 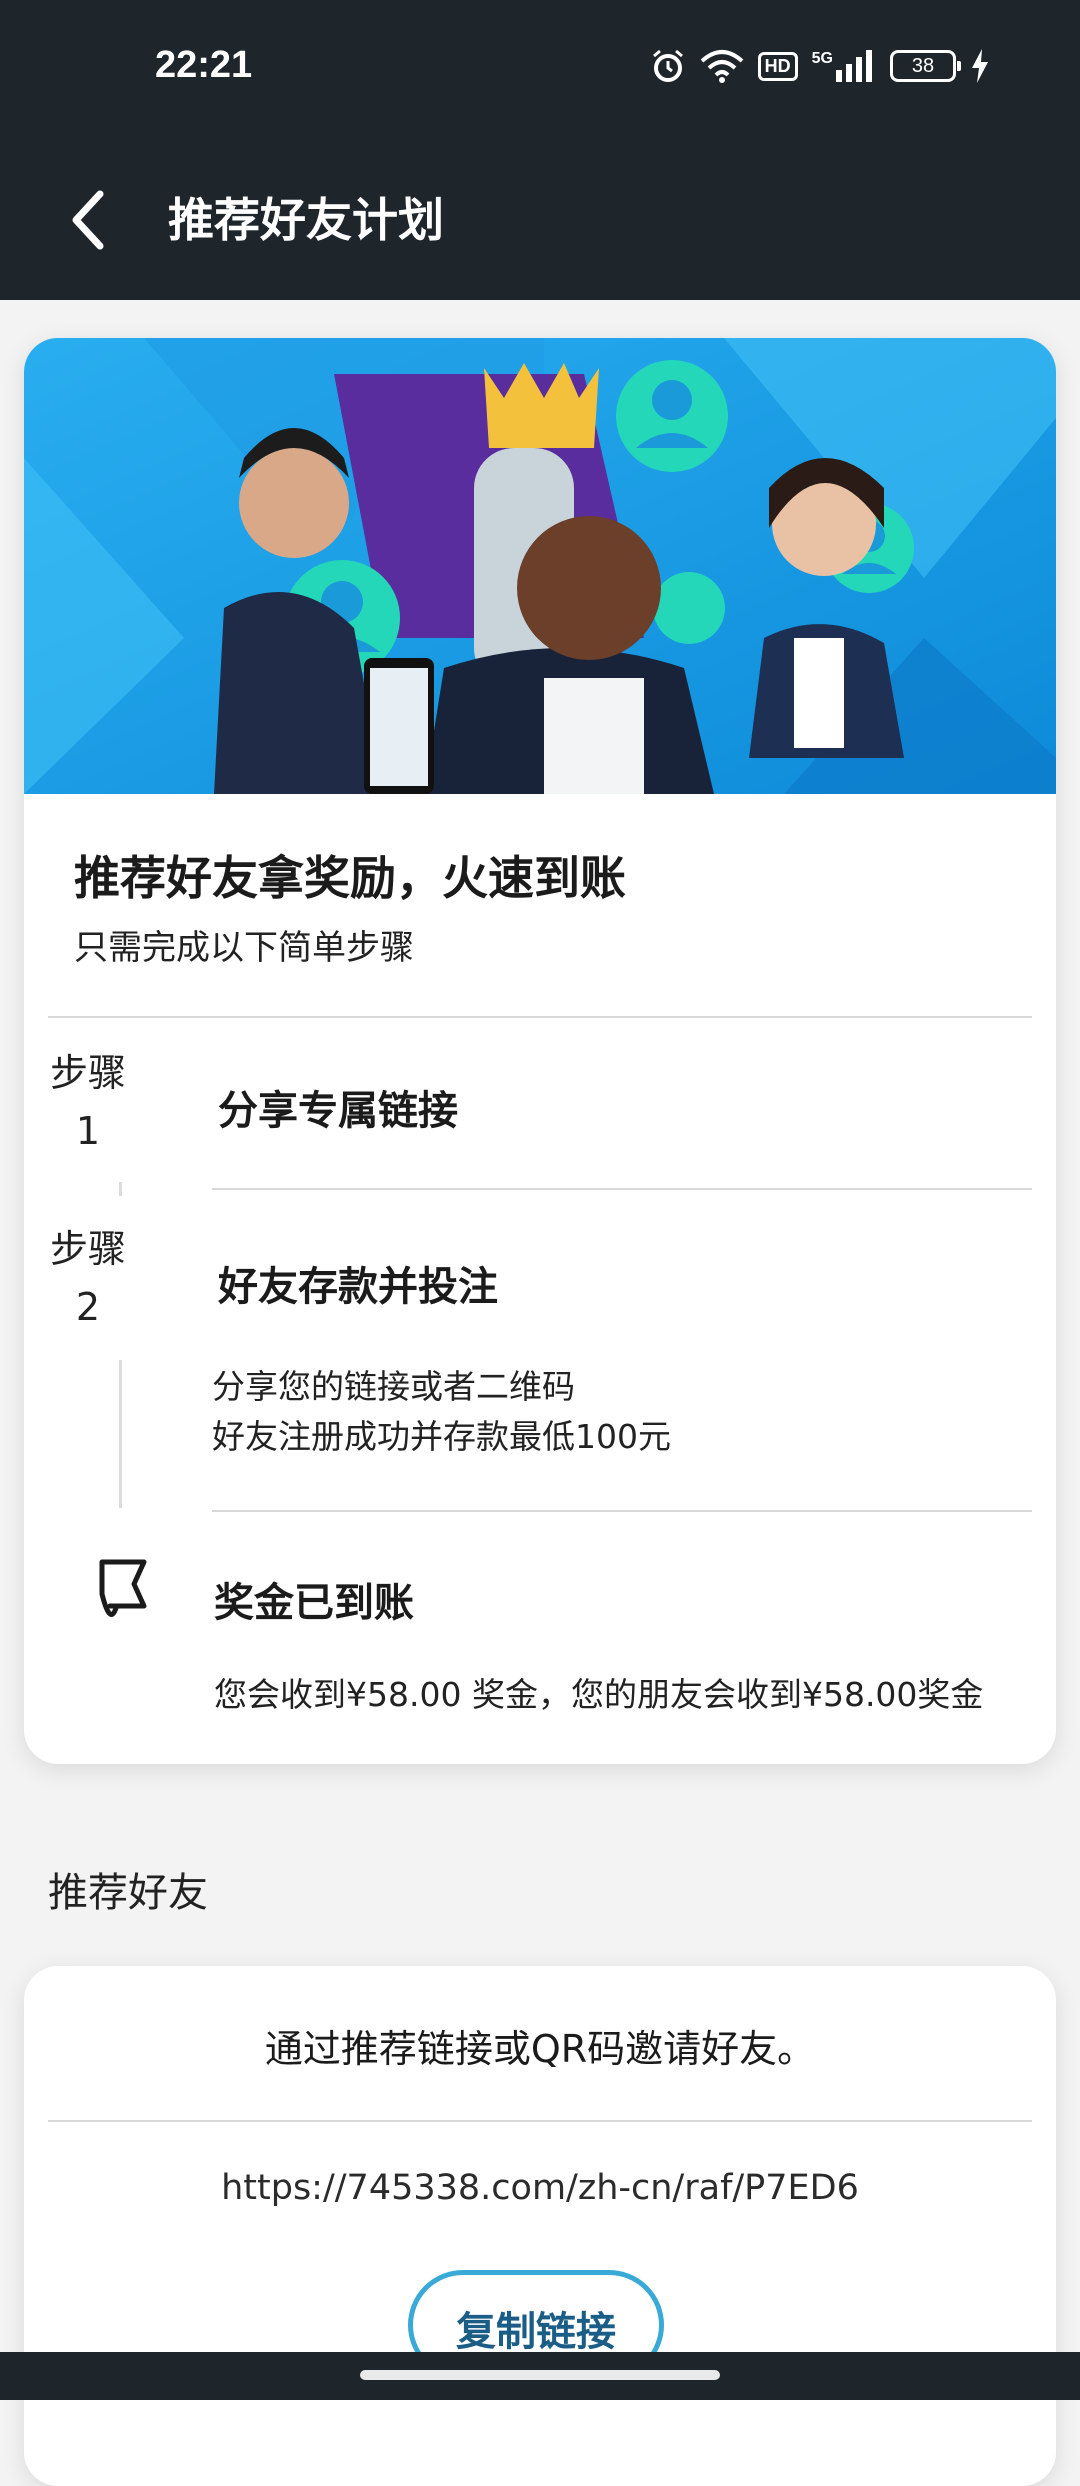 I want to click on flag-icon, so click(x=122, y=1594).